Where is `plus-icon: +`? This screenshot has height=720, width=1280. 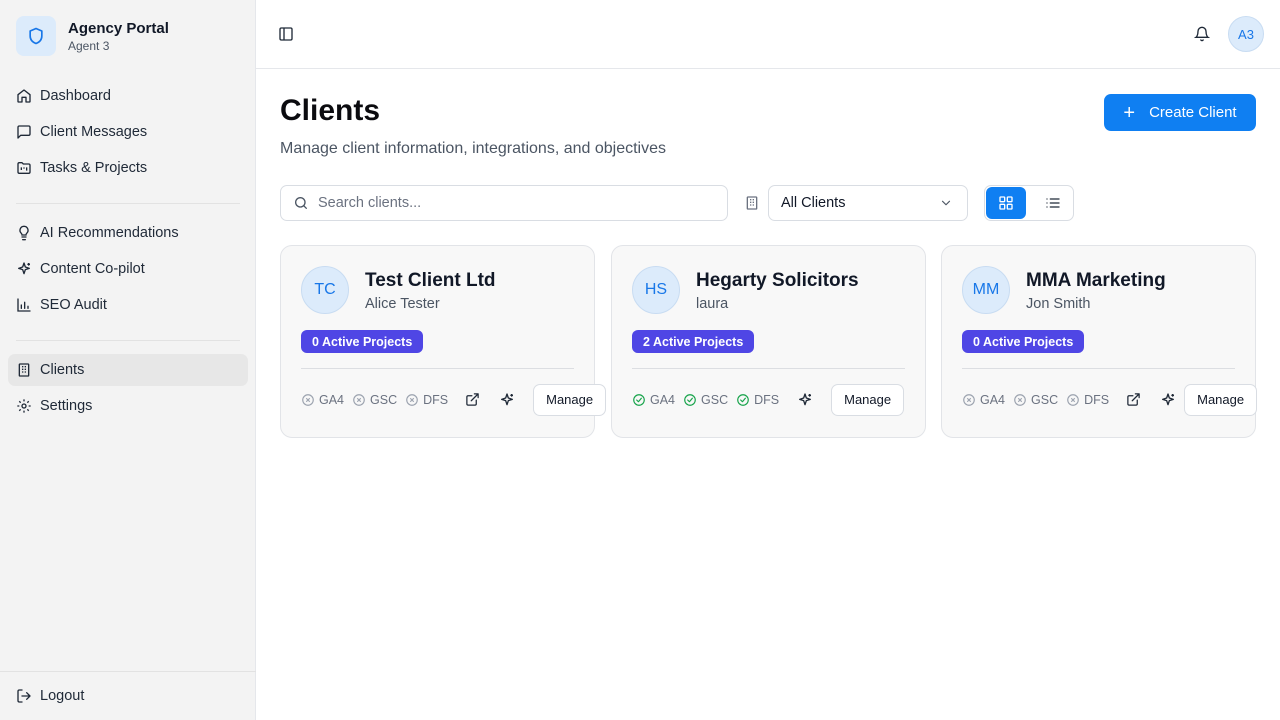
plus-icon: + is located at coordinates (1129, 112).